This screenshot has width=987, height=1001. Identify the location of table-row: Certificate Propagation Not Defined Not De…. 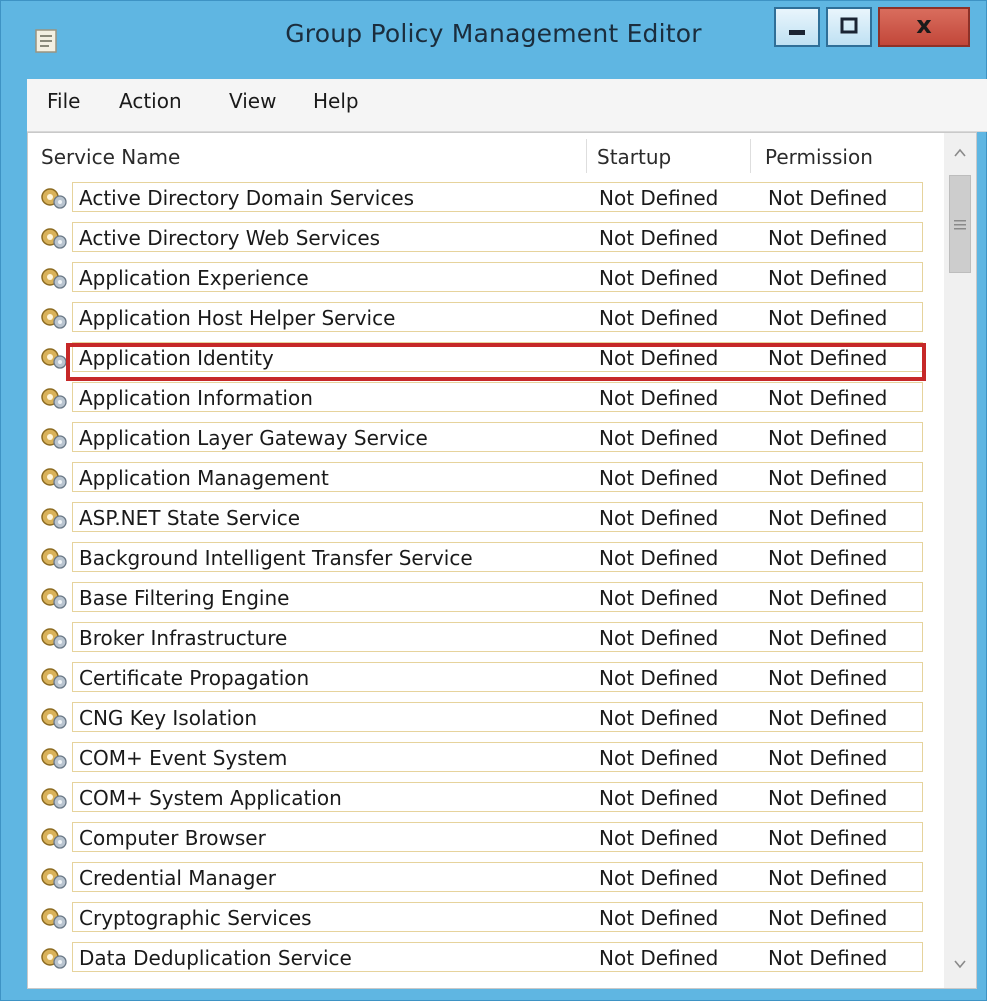
(486, 677).